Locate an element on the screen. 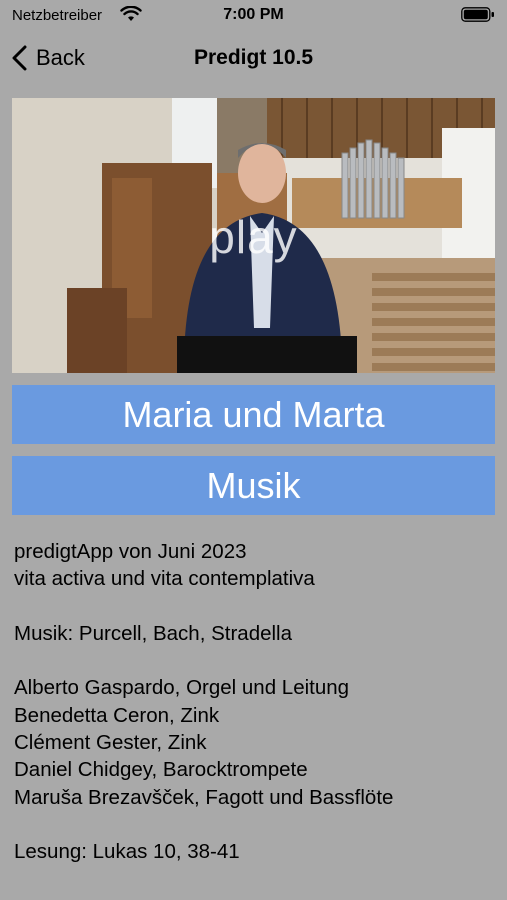 This screenshot has width=507, height=900. status-time: 7:00 PM is located at coordinates (253, 14).